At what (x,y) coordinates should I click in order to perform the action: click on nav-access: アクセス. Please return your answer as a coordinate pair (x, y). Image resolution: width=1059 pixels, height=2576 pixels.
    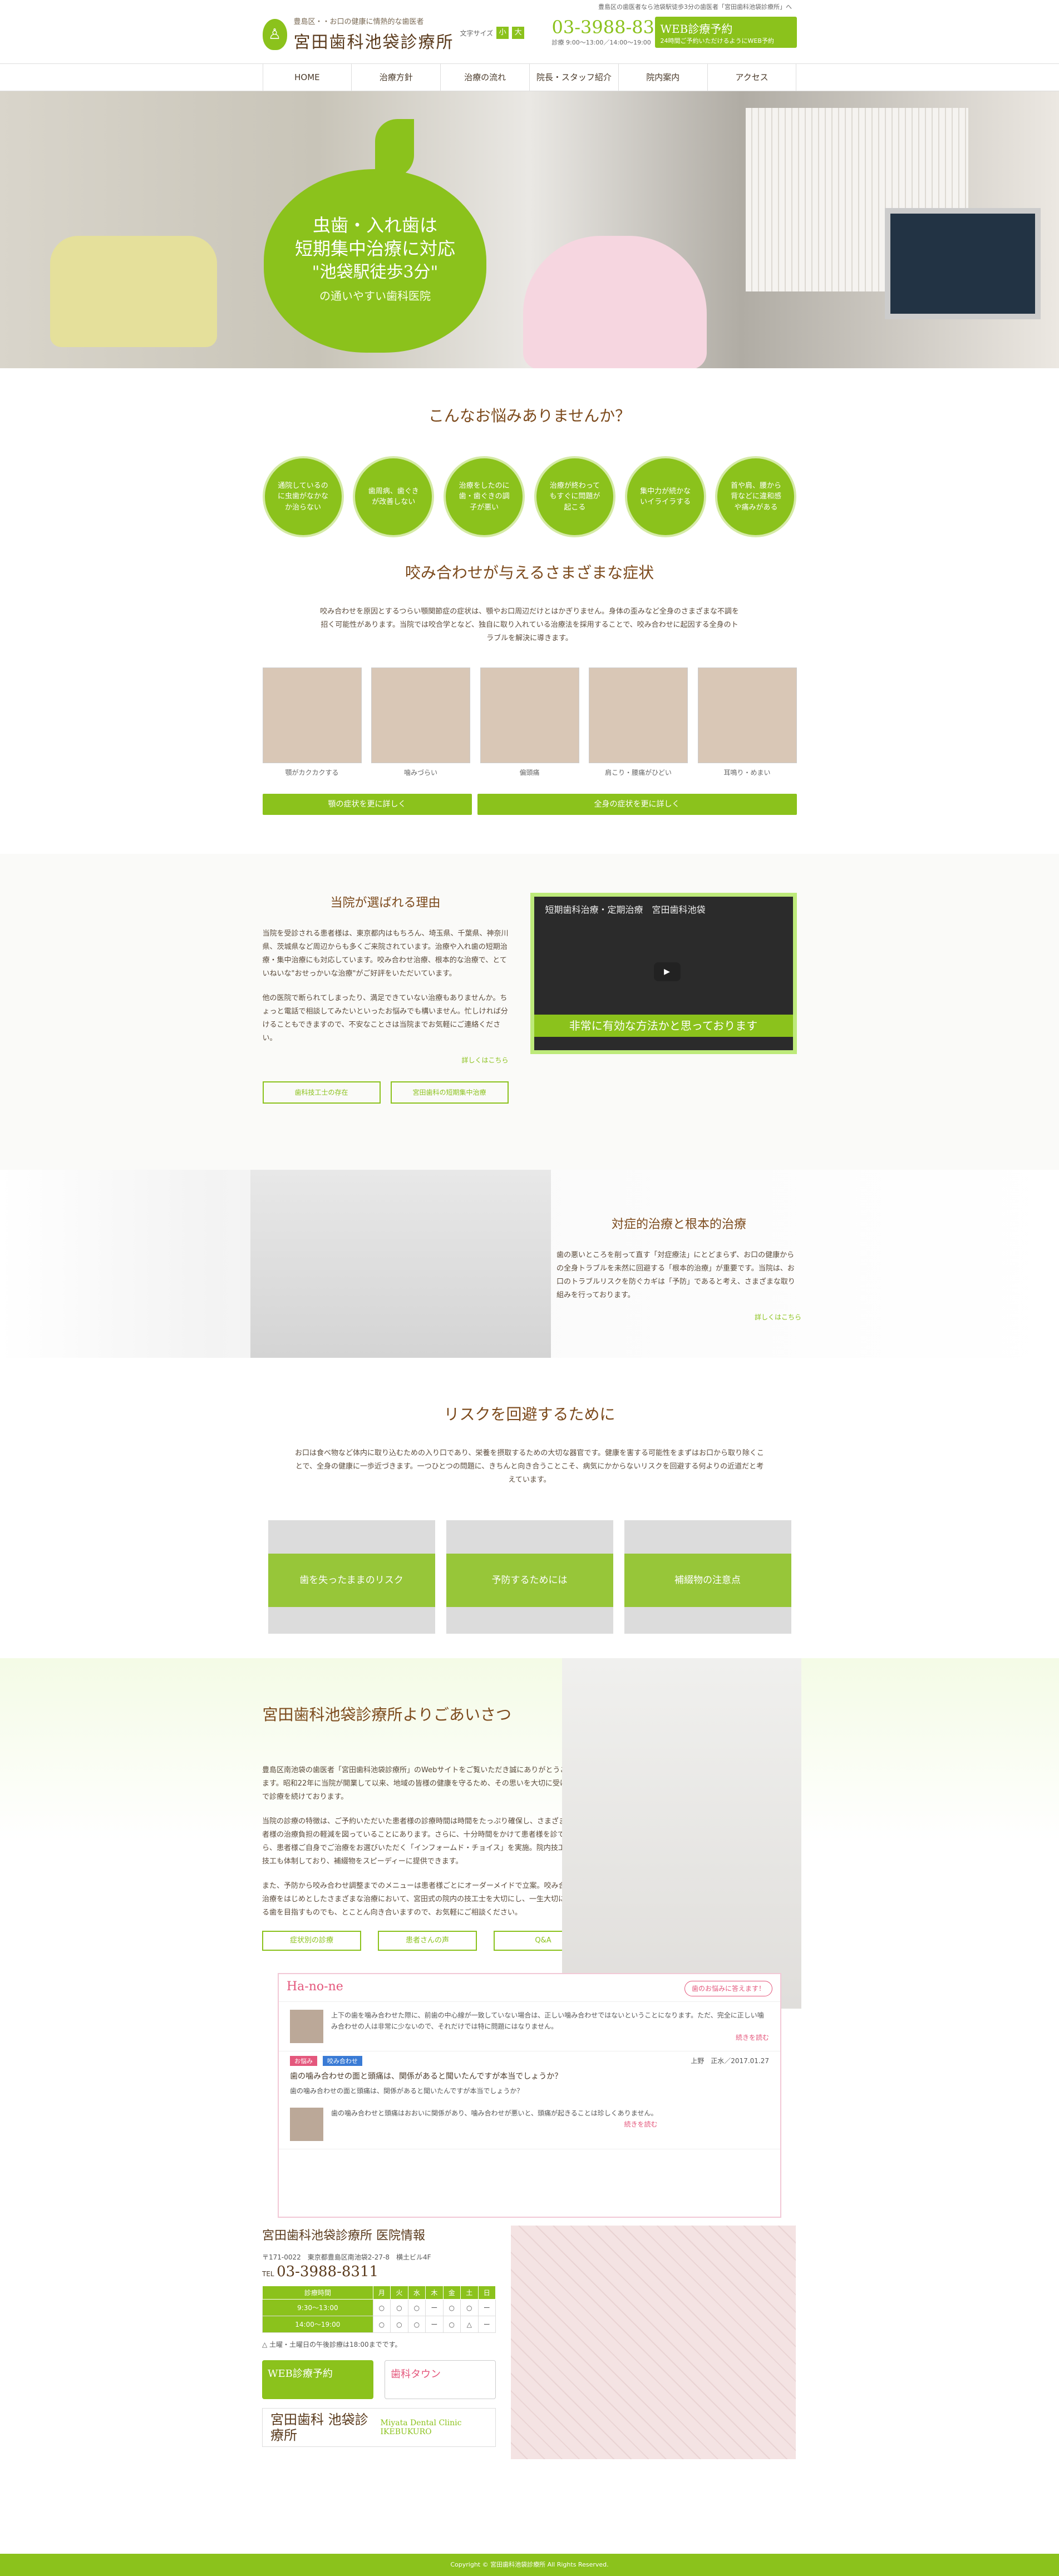
    Looking at the image, I should click on (752, 77).